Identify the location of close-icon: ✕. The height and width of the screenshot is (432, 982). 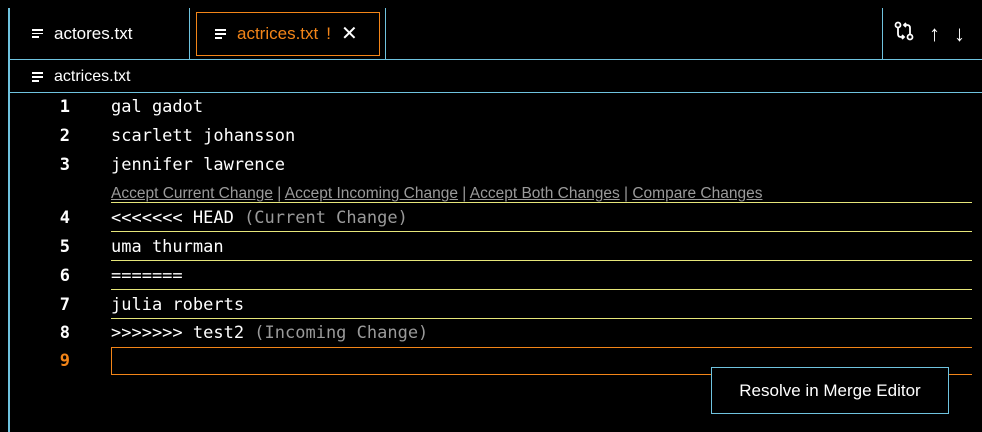
(349, 34).